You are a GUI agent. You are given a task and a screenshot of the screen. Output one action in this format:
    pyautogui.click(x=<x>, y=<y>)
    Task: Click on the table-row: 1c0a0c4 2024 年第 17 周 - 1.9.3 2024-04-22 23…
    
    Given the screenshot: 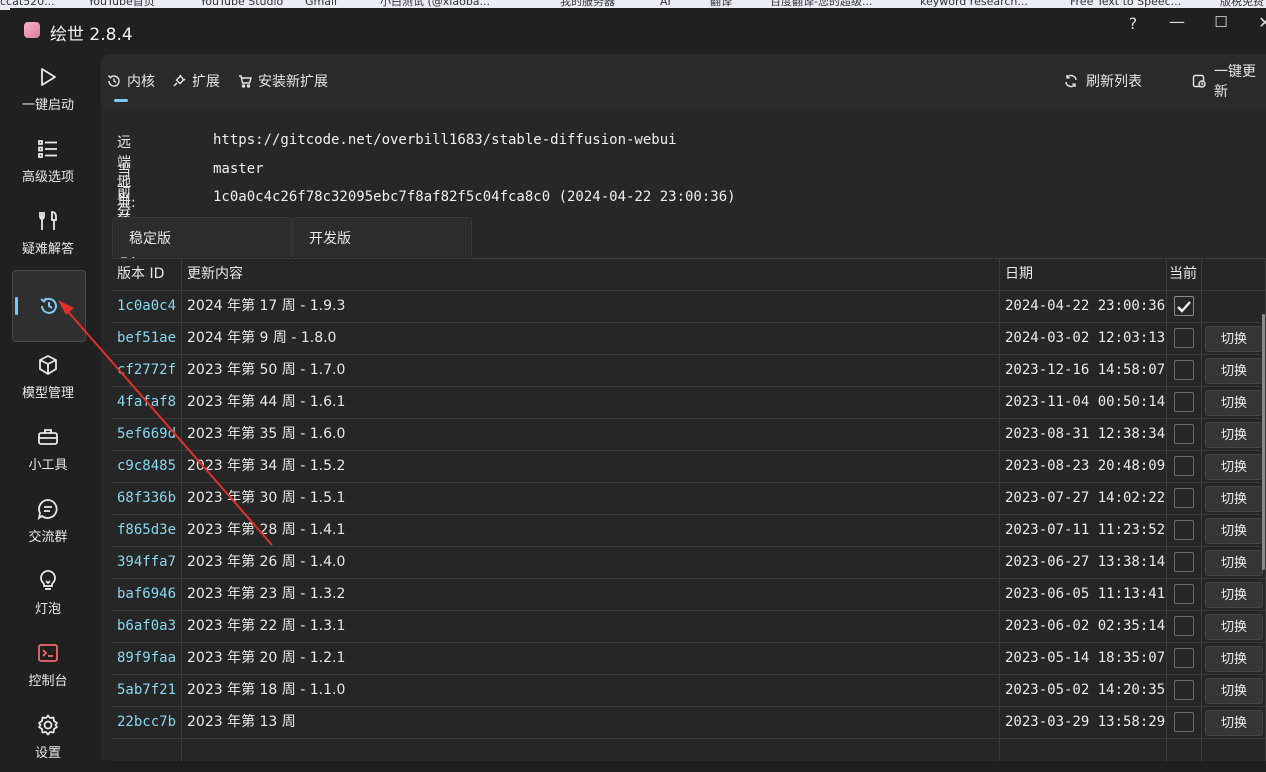 What is the action you would take?
    pyautogui.click(x=689, y=307)
    